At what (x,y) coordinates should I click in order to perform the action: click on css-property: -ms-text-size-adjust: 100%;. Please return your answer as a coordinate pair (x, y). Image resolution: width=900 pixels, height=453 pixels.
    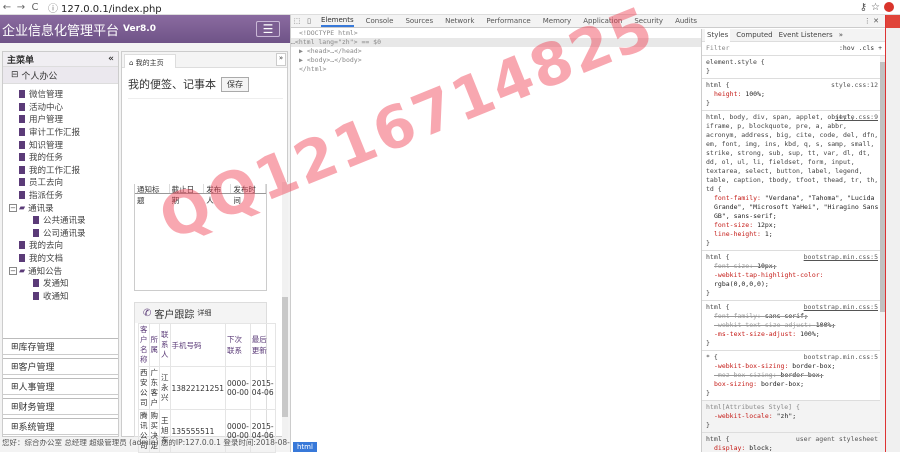
    Looking at the image, I should click on (794, 334).